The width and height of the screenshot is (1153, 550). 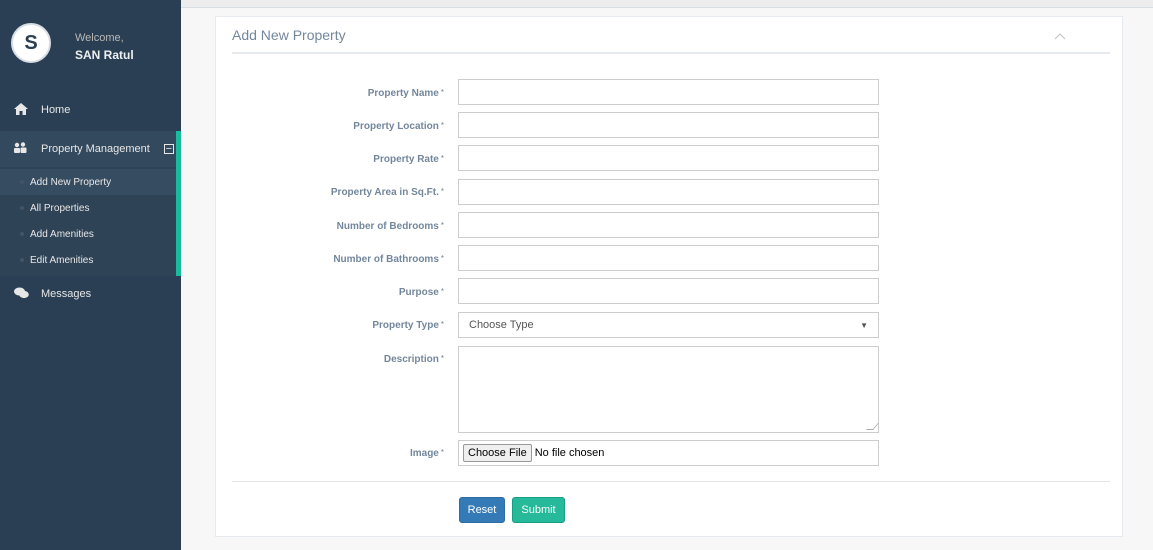 What do you see at coordinates (95, 149) in the screenshot?
I see `sidebar-item-label: Property Management` at bounding box center [95, 149].